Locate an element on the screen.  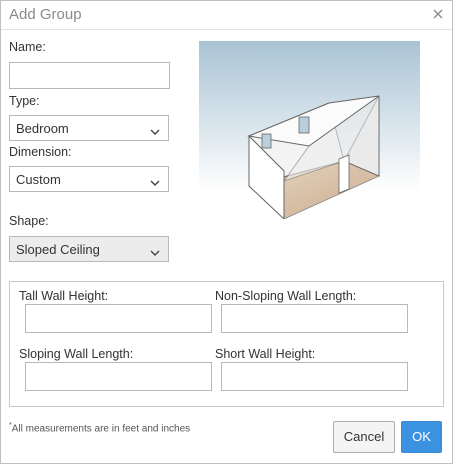
shape-select: Sloped Ceiling is located at coordinates (89, 249).